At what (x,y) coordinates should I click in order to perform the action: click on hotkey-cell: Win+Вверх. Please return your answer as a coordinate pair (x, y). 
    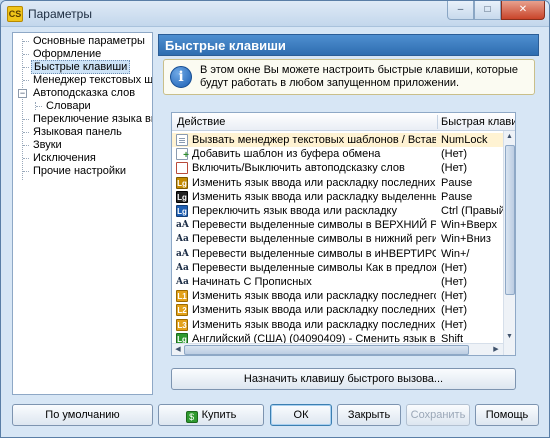
    Looking at the image, I should click on (469, 225).